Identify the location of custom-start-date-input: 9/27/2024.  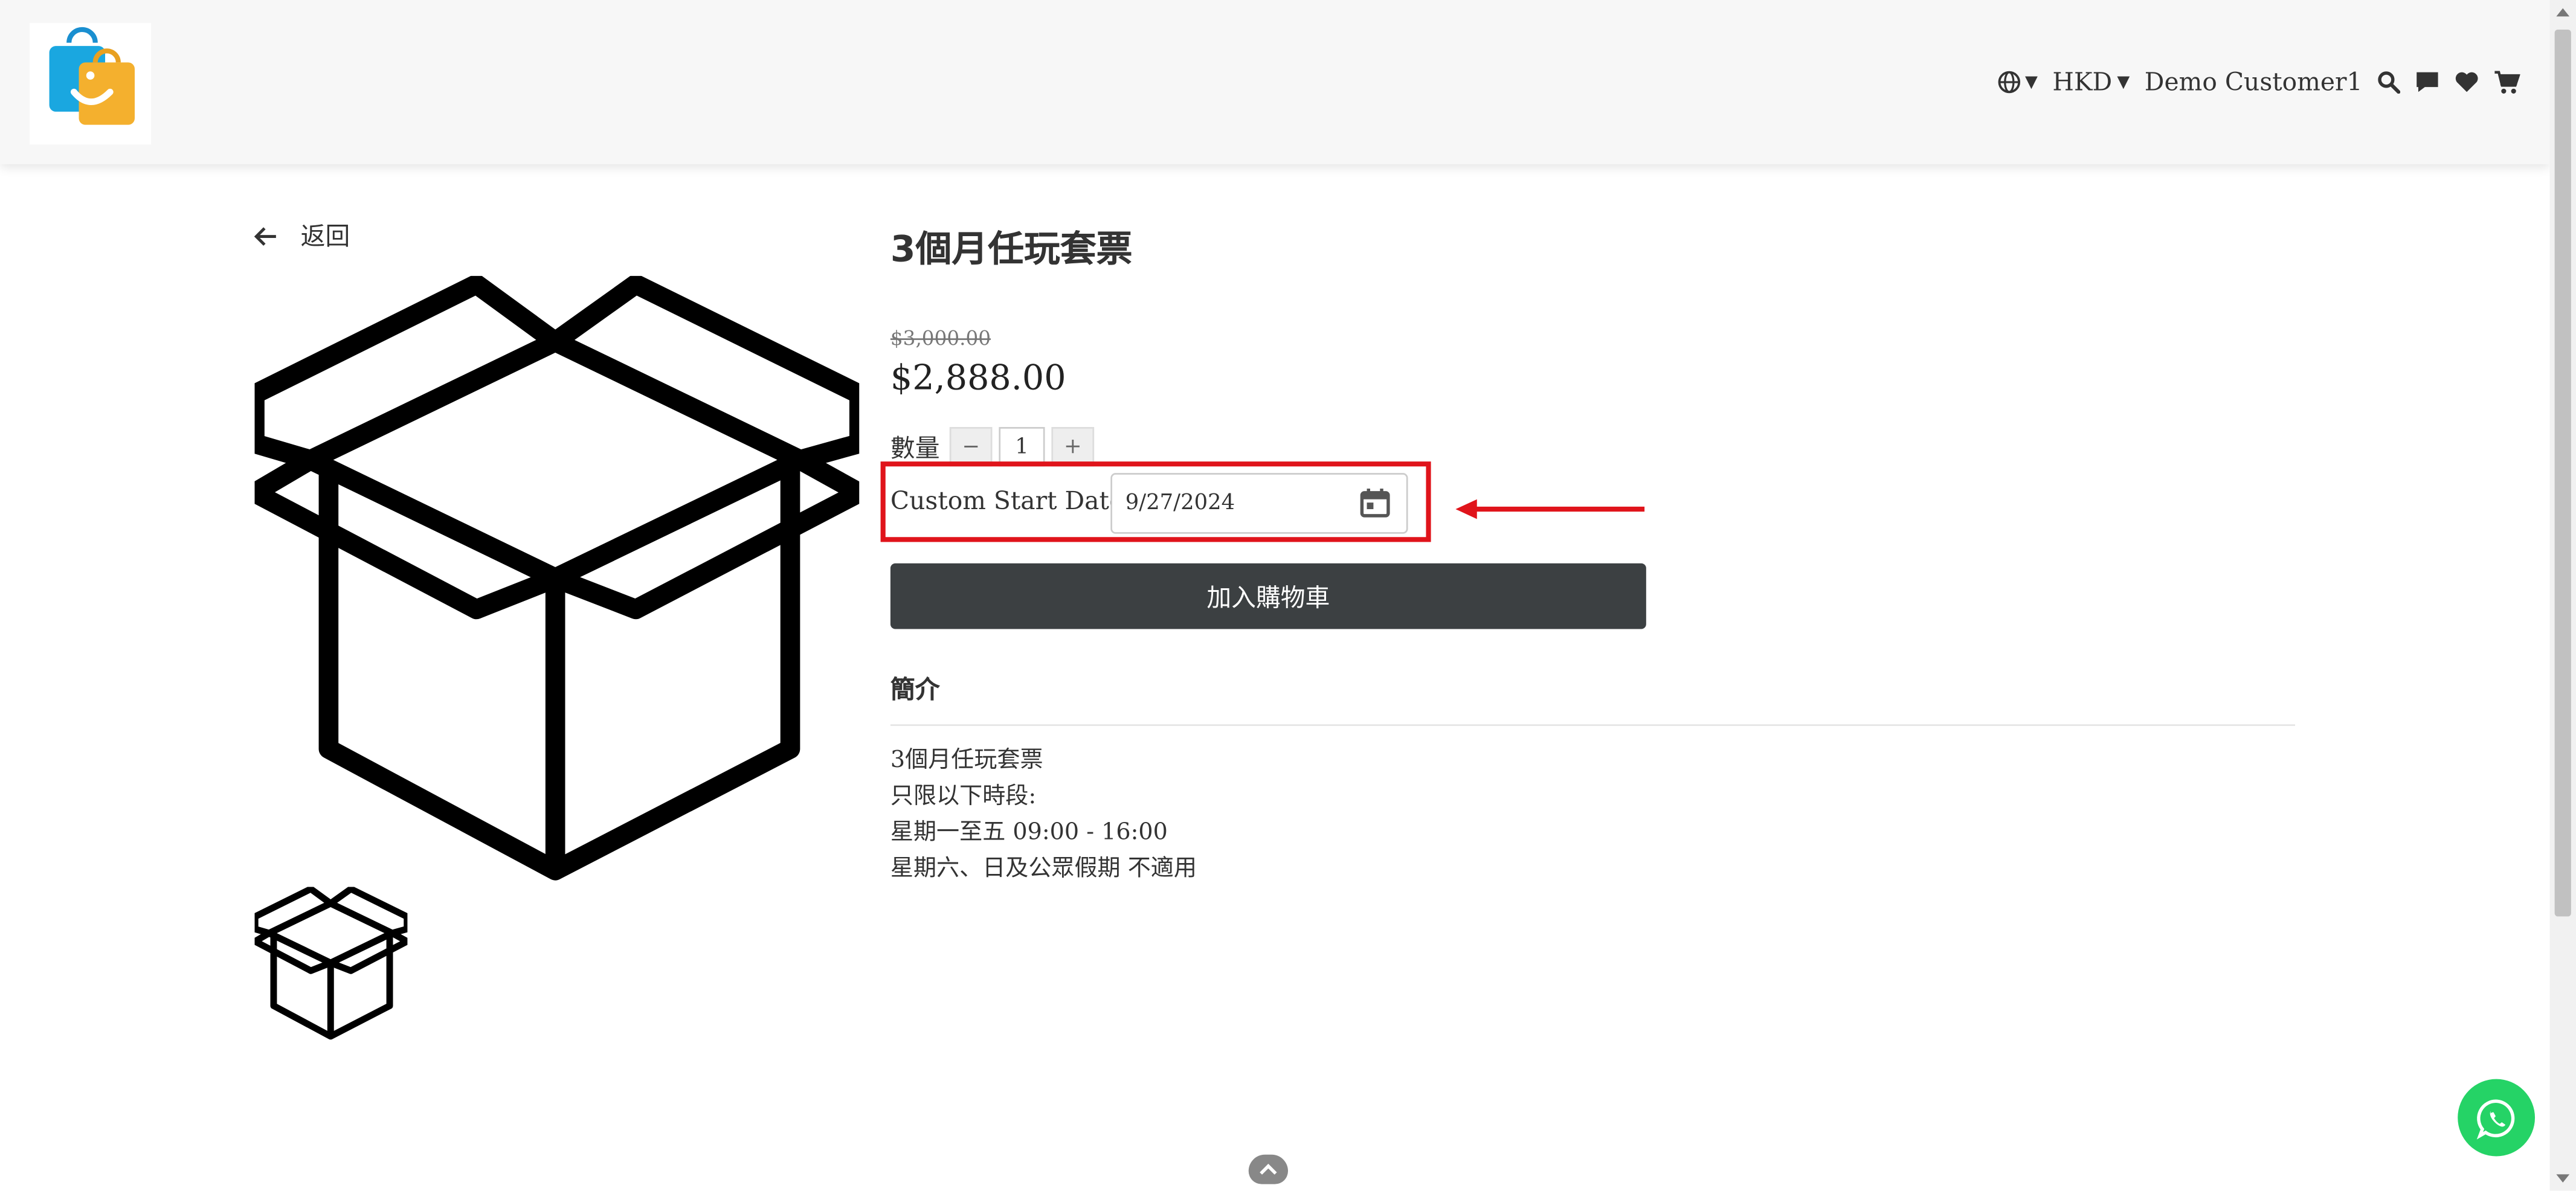
(1259, 503).